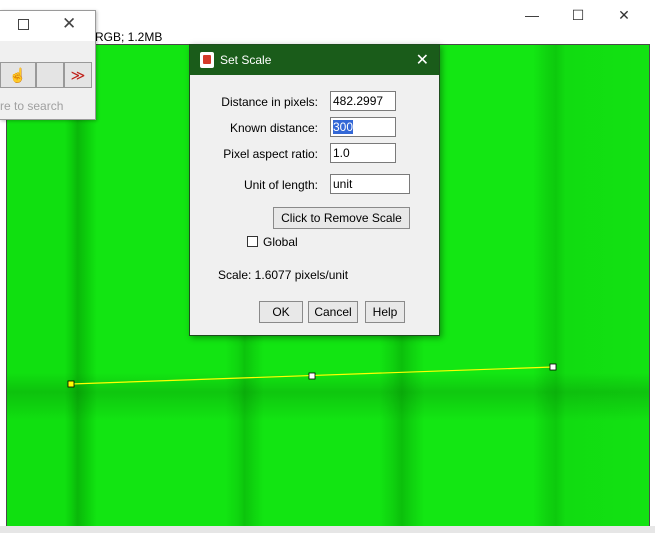  I want to click on status-strip, so click(327, 529).